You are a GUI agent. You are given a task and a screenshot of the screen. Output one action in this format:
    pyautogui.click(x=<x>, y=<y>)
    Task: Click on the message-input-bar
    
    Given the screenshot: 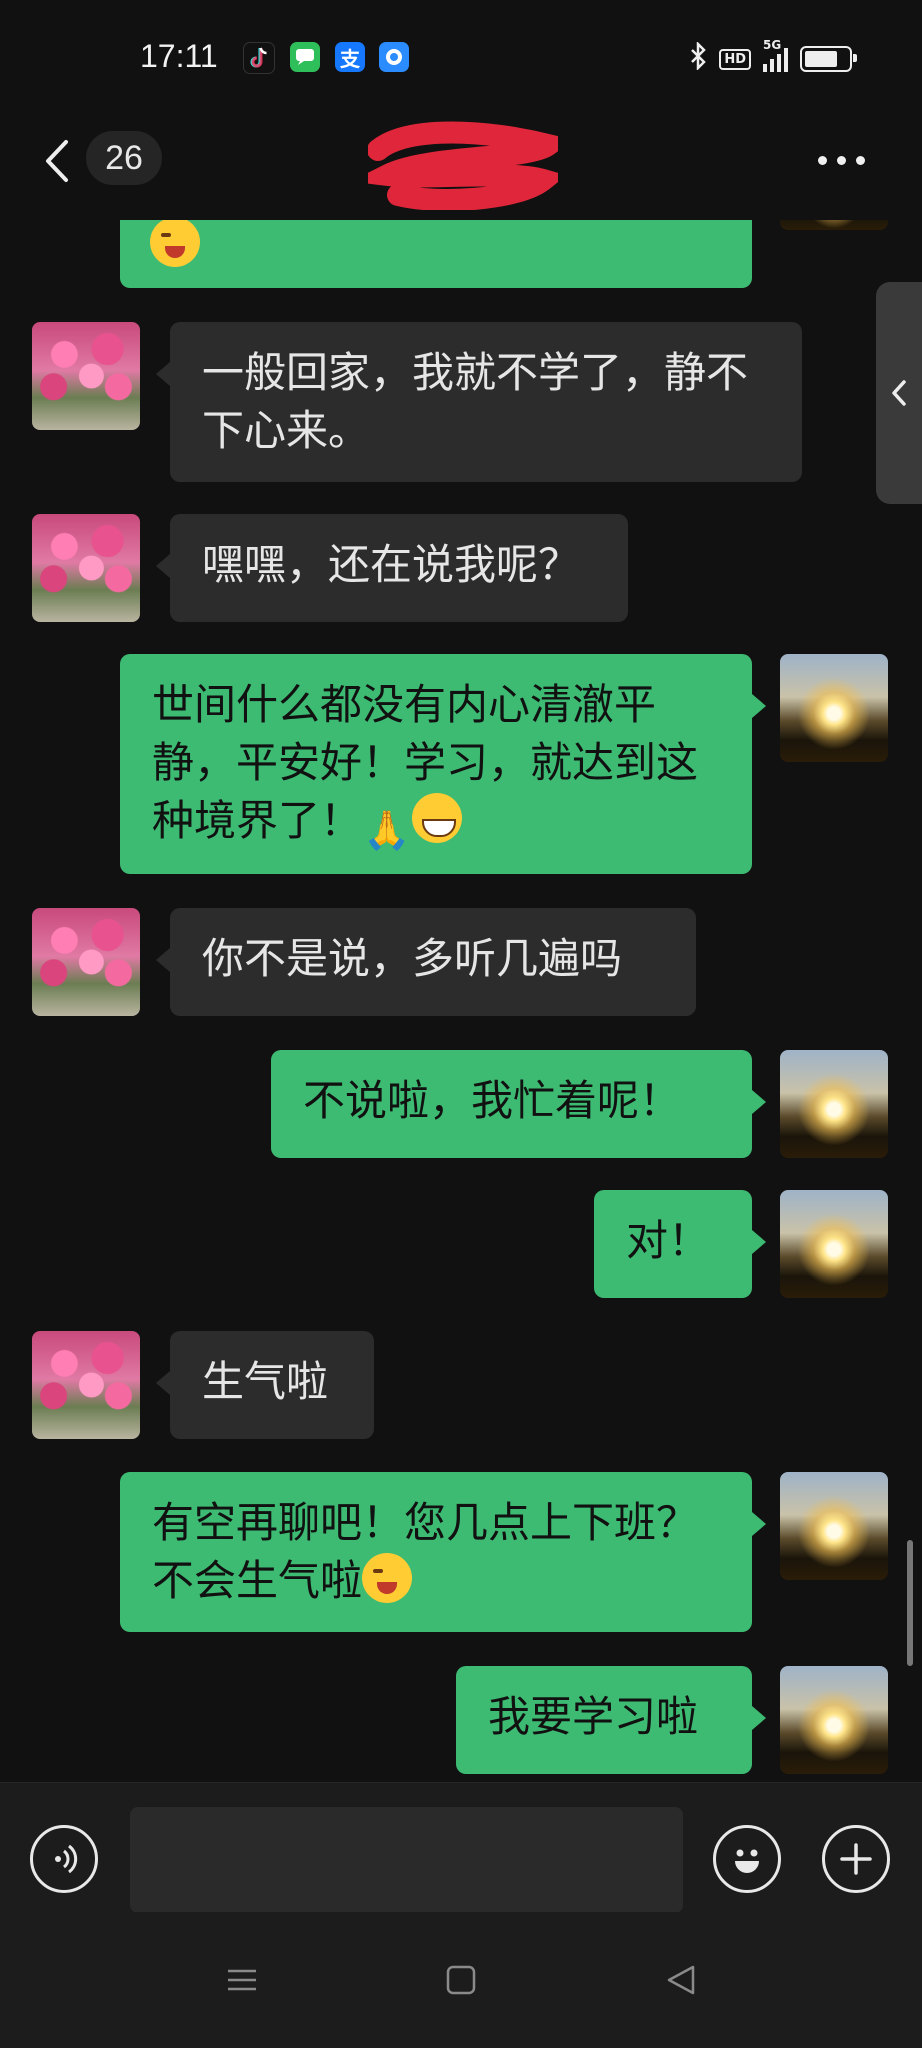 What is the action you would take?
    pyautogui.click(x=461, y=1847)
    